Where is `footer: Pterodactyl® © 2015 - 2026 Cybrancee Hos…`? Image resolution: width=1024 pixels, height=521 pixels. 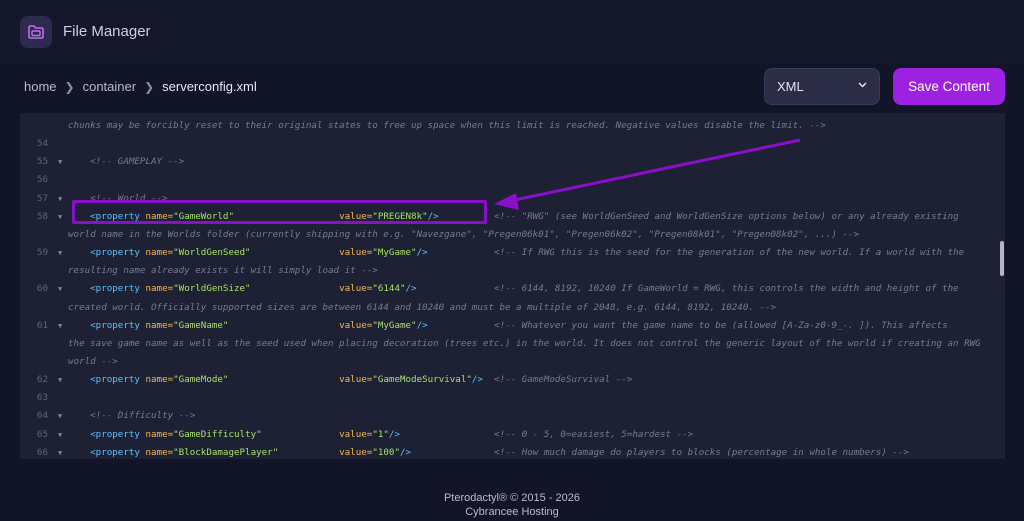
footer: Pterodactyl® © 2015 - 2026 Cybrancee Hos… is located at coordinates (512, 505).